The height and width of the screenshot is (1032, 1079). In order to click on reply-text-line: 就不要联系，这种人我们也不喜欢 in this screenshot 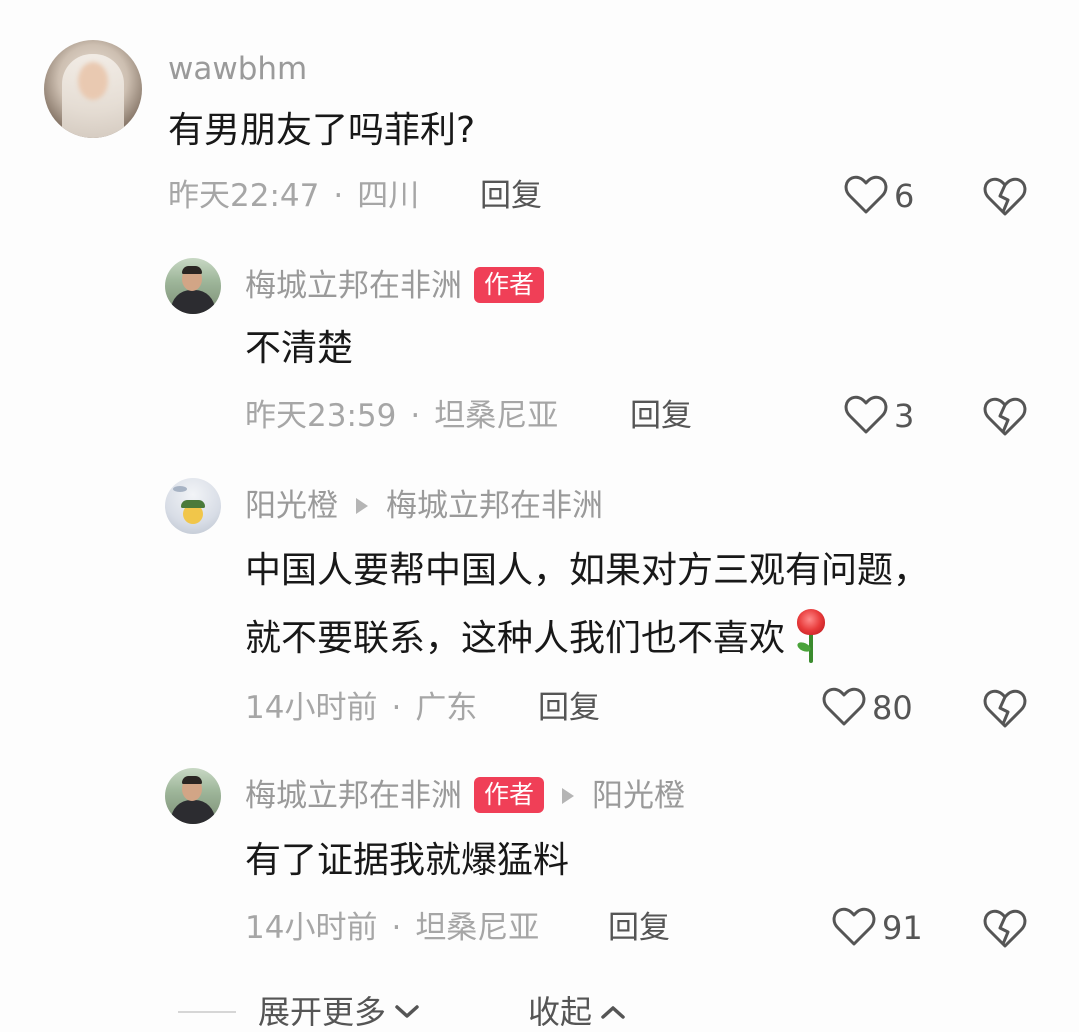, I will do `click(538, 639)`.